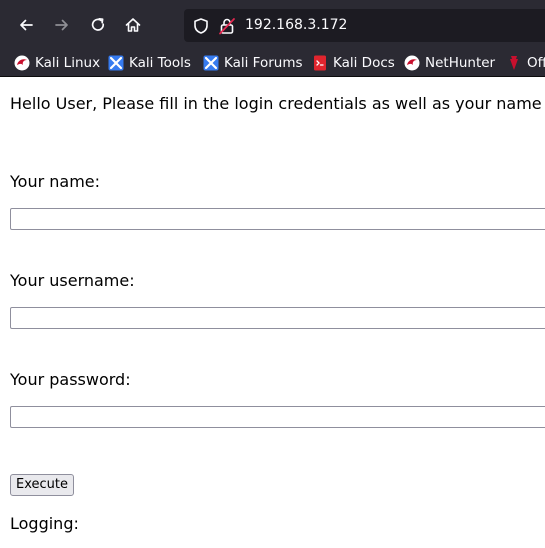 The width and height of the screenshot is (545, 548). I want to click on navigation-toolbar: 192.168.3.172, so click(272, 25).